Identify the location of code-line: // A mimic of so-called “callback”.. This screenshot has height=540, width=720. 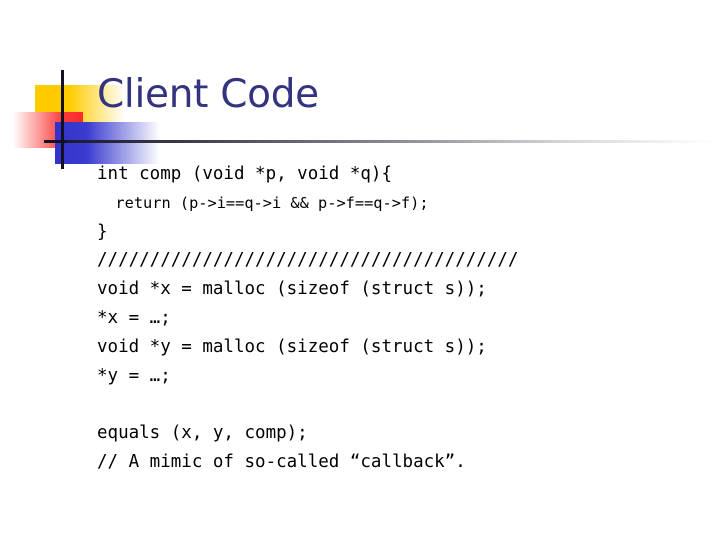
(281, 461).